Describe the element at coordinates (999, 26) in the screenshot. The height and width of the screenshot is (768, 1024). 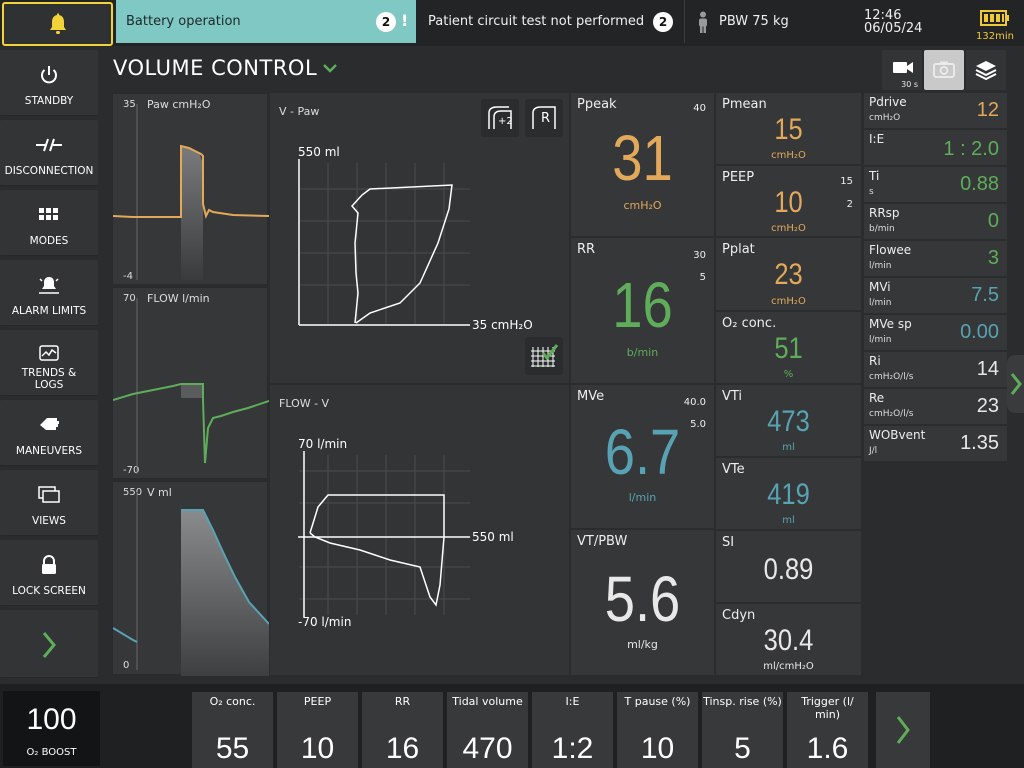
I see `battery-status: 132min` at that location.